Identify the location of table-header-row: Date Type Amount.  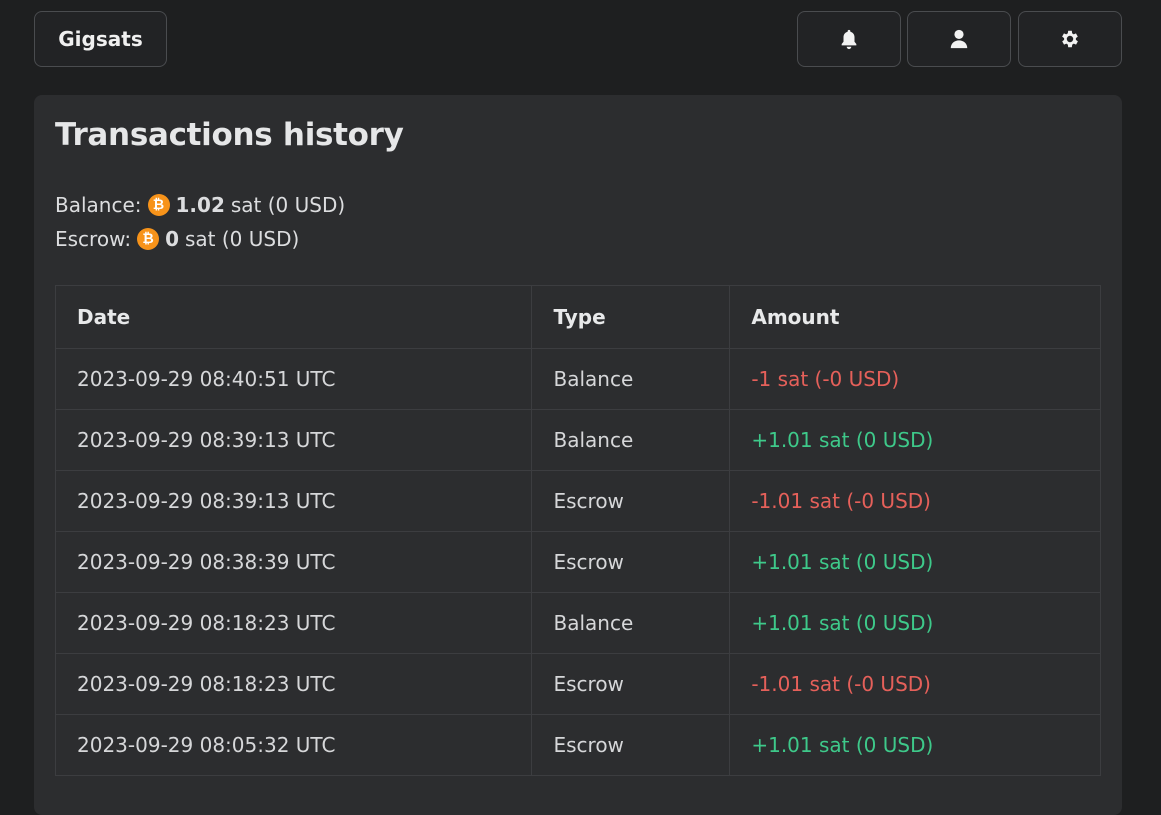
(577, 317).